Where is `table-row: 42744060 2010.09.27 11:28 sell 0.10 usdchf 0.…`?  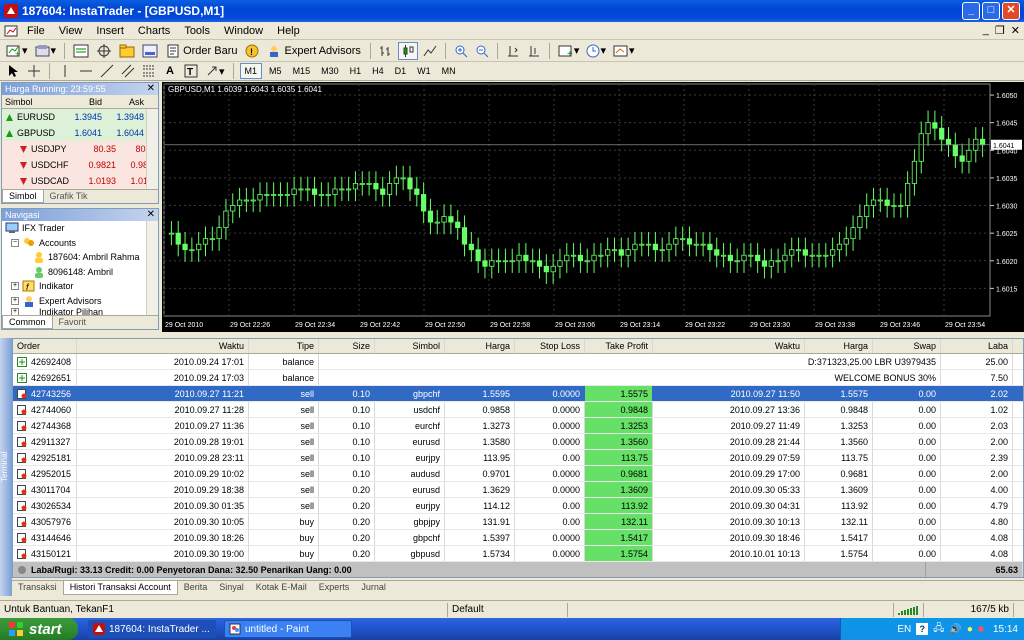
table-row: 42744060 2010.09.27 11:28 sell 0.10 usdchf 0.… is located at coordinates (518, 410).